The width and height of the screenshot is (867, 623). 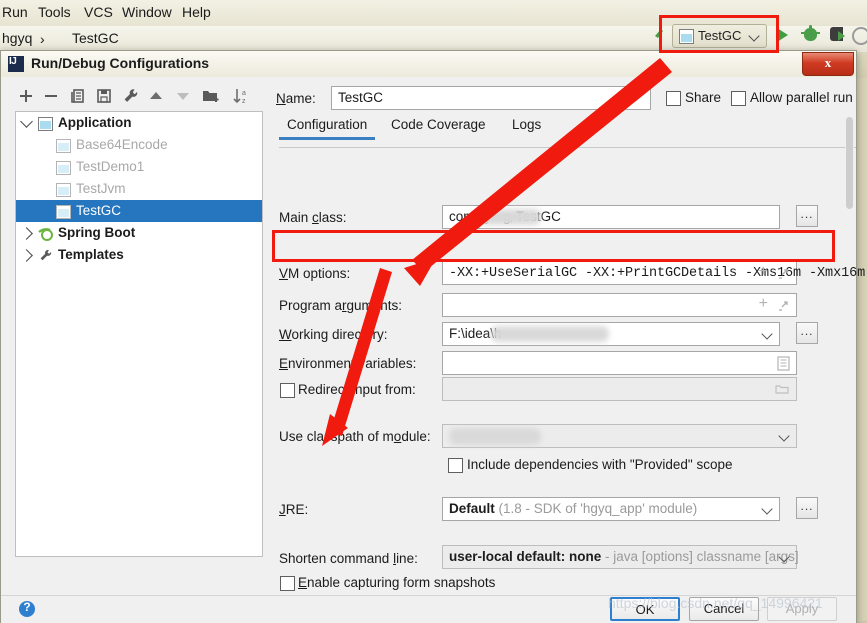 What do you see at coordinates (147, 12) in the screenshot?
I see `menu-item-window: Window` at bounding box center [147, 12].